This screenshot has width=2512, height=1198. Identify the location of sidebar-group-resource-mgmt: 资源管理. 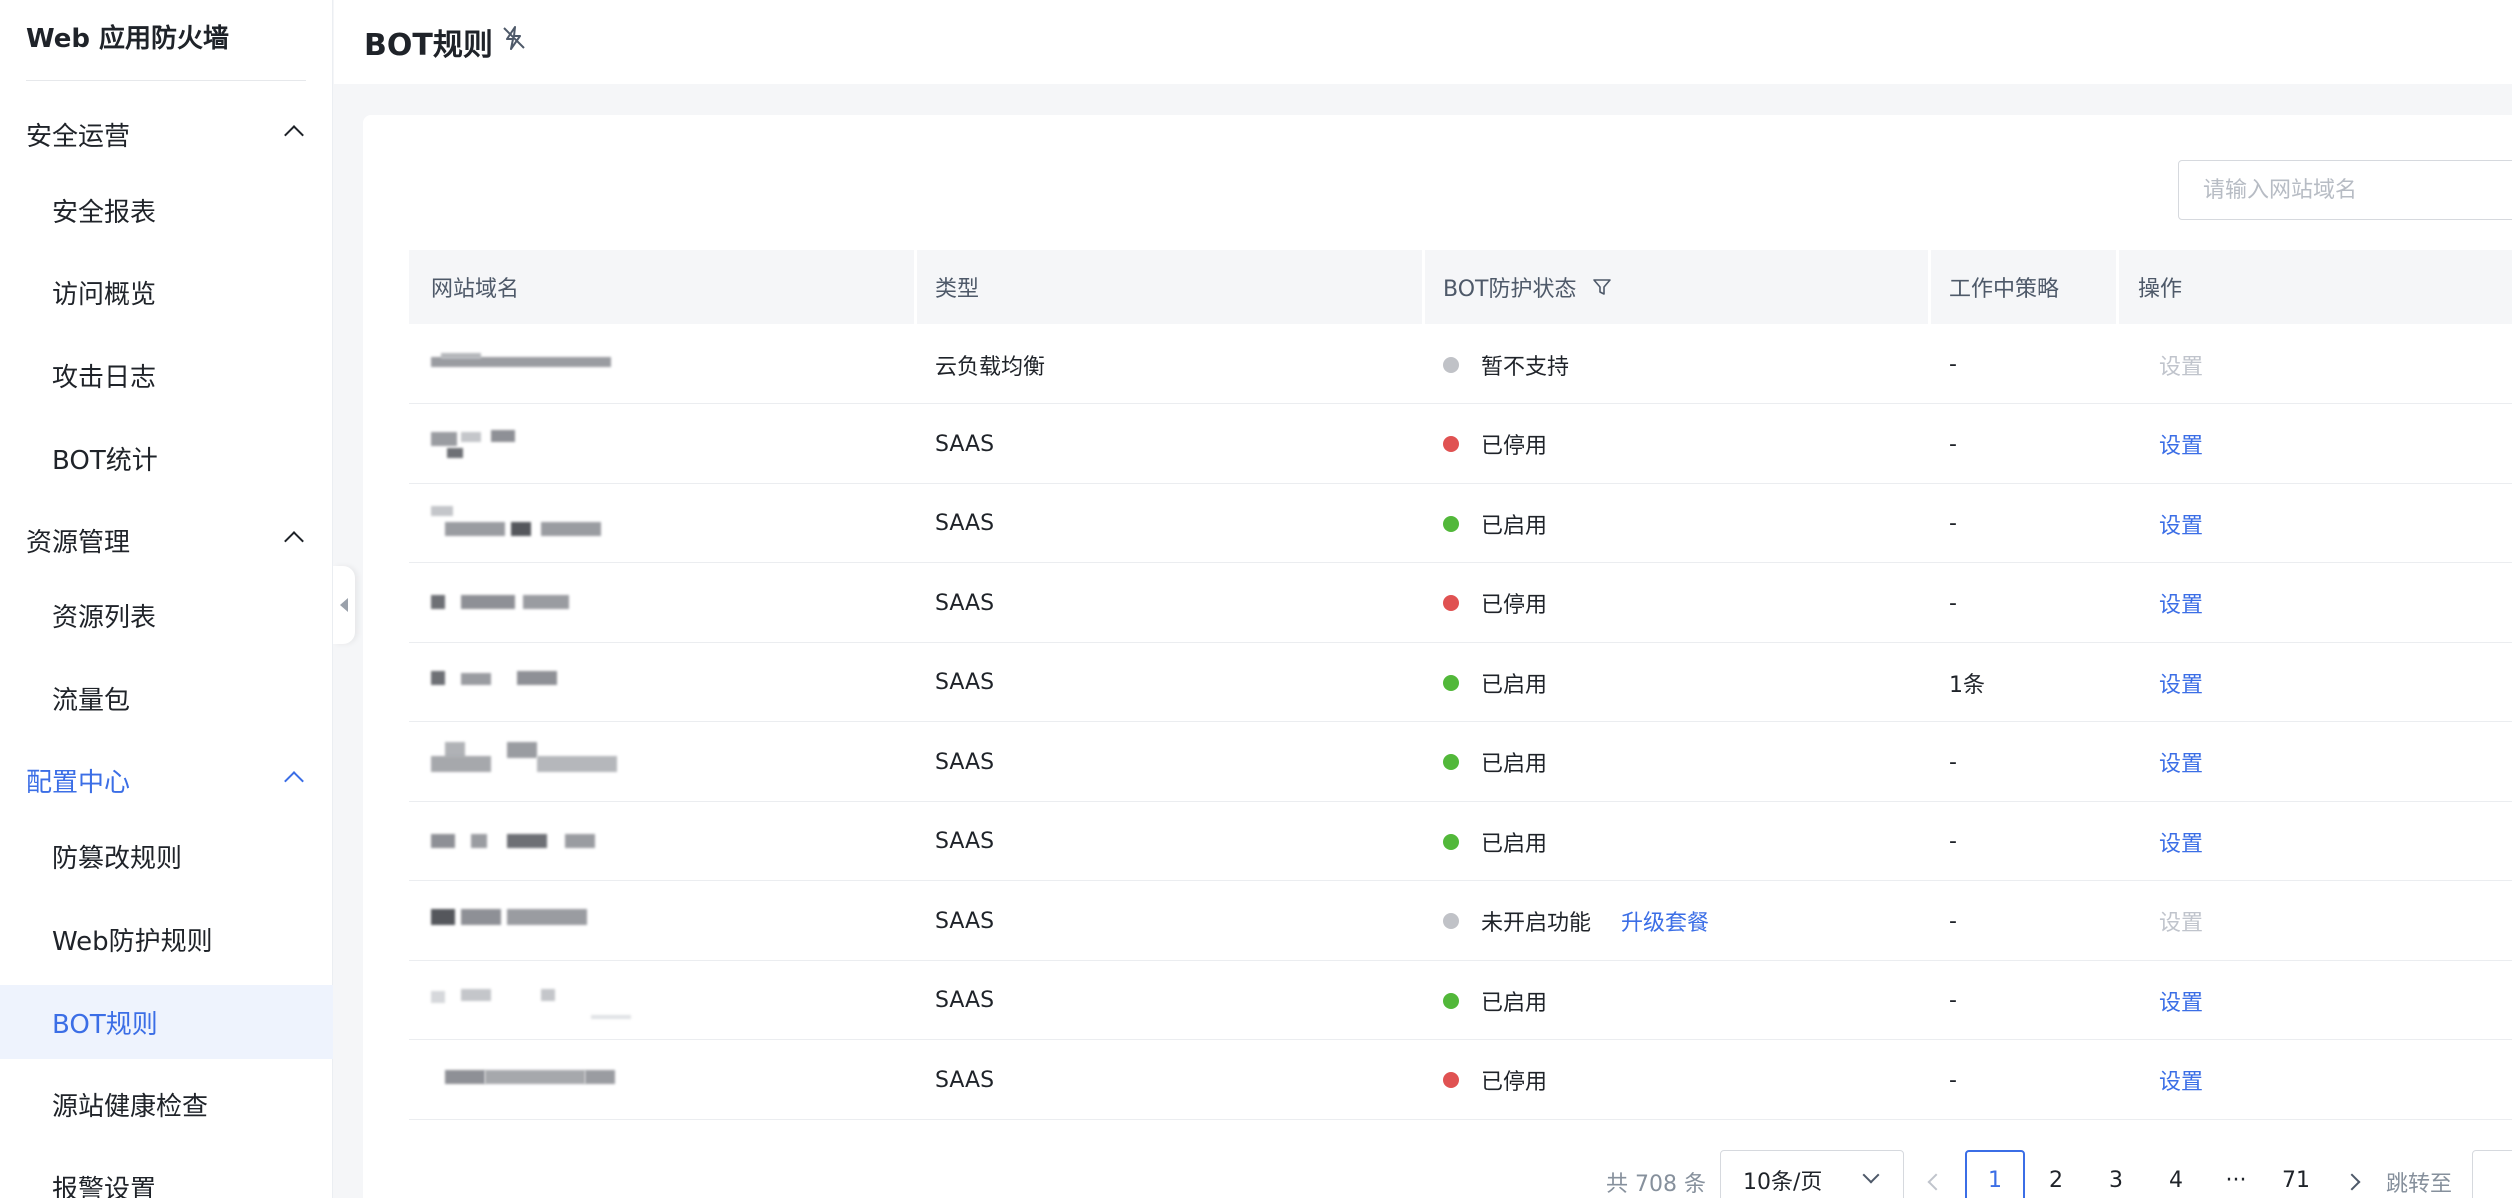
(166, 540).